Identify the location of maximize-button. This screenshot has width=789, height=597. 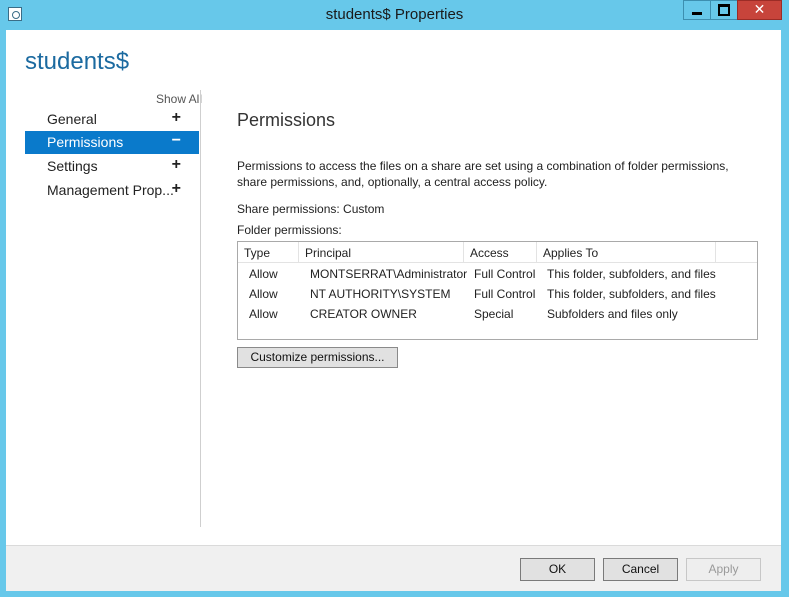
(724, 10).